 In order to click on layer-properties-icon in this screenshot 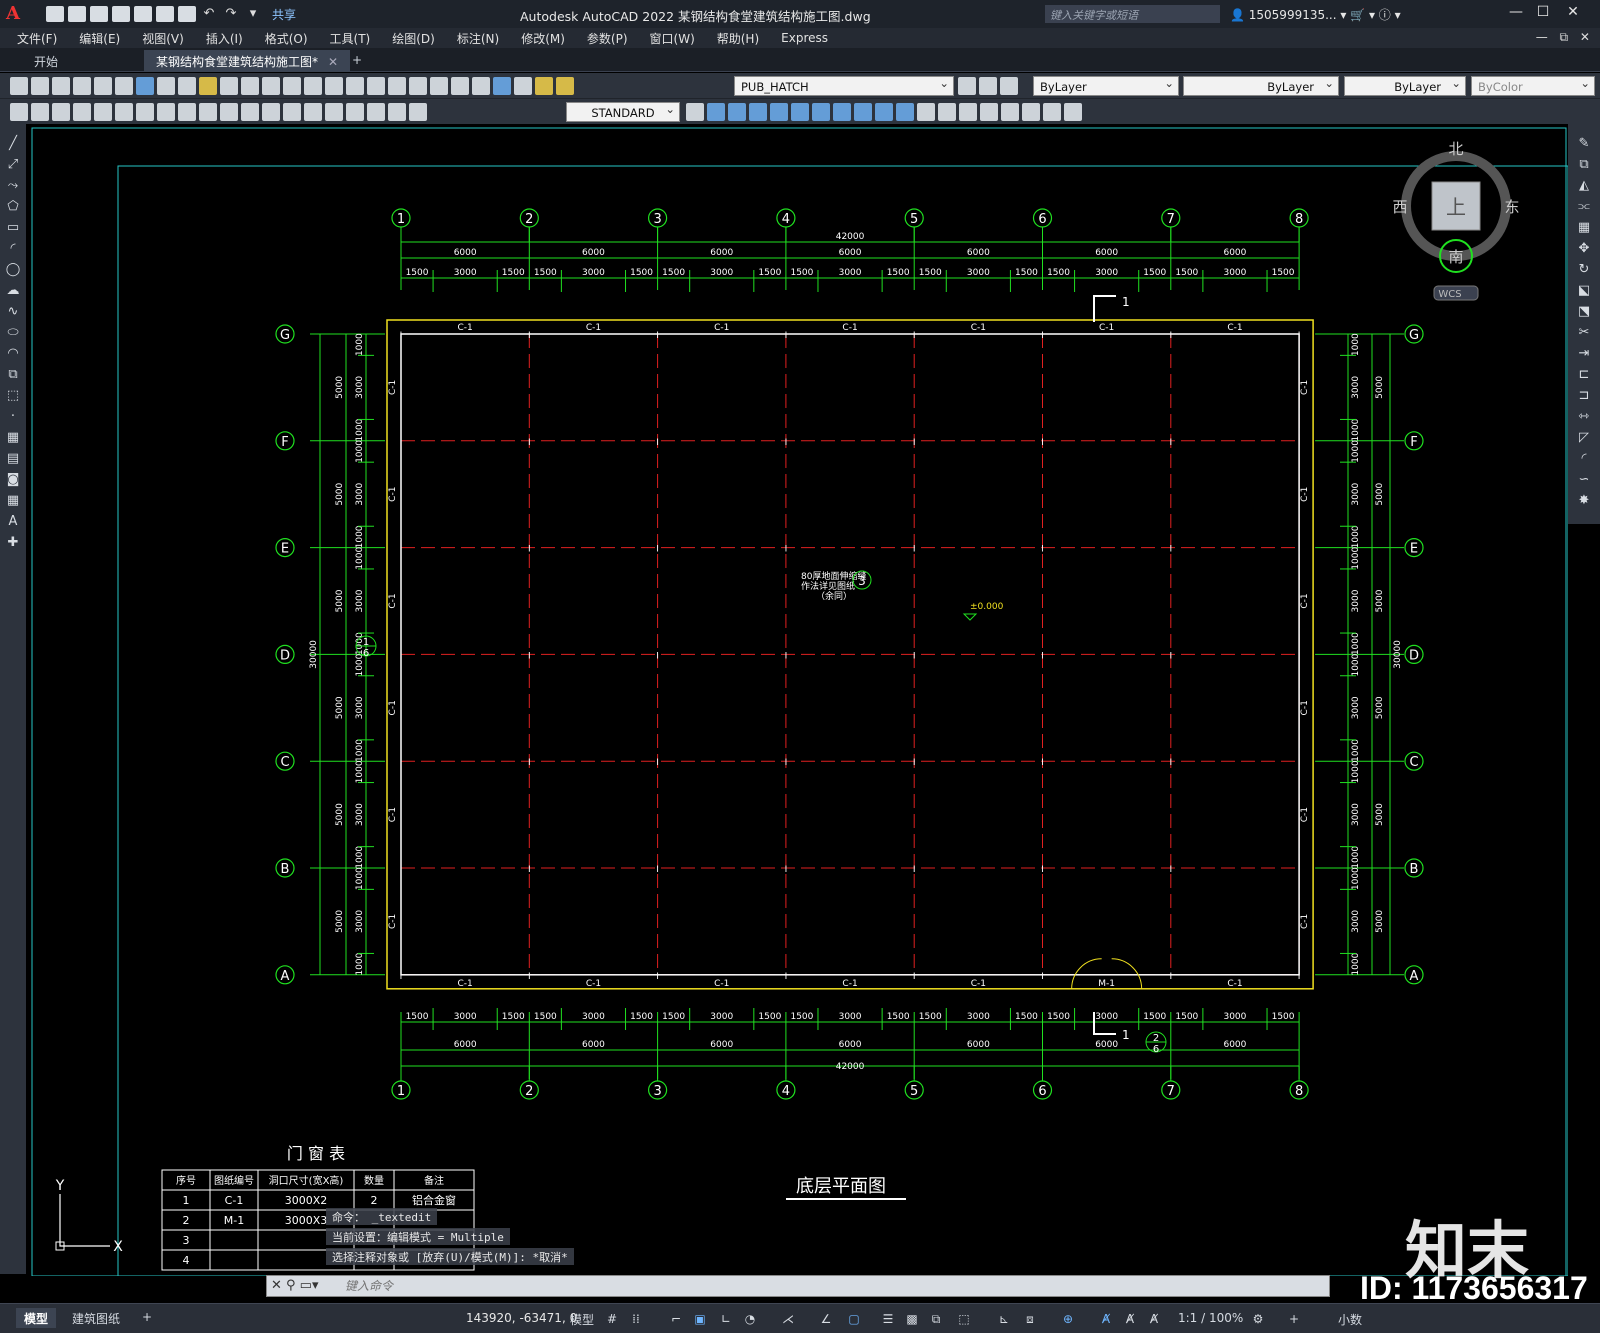, I will do `click(523, 86)`.